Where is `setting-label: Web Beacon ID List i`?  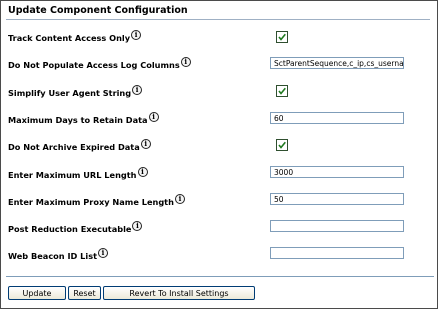
setting-label: Web Beacon ID List i is located at coordinates (58, 254).